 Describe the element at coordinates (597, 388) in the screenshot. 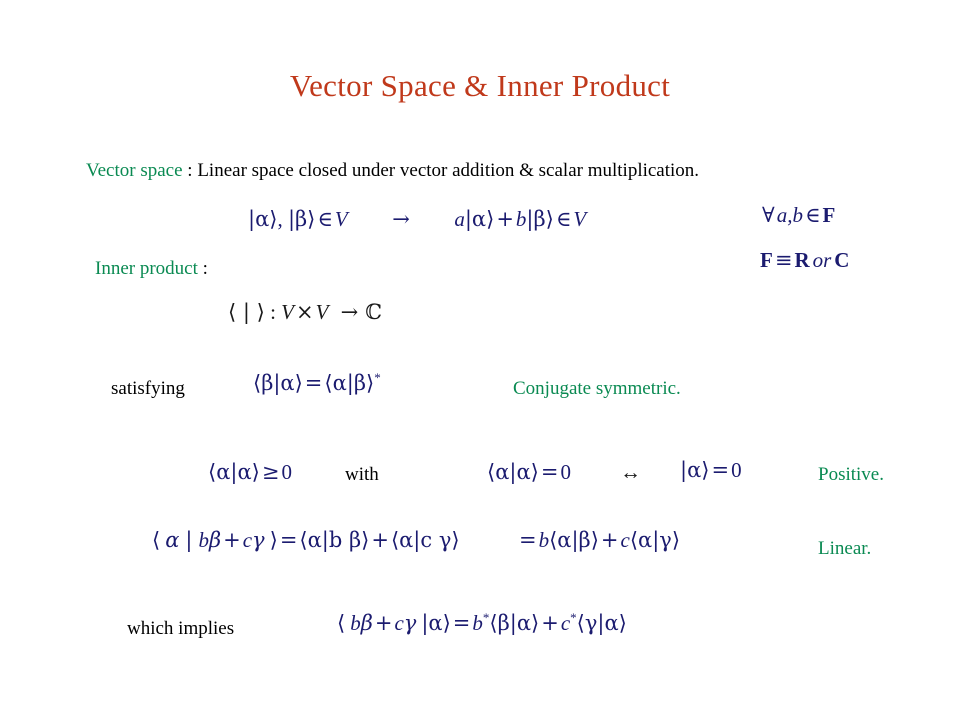

I see `conjugate-symmetric-annotation: Conjugate symmetric.` at that location.